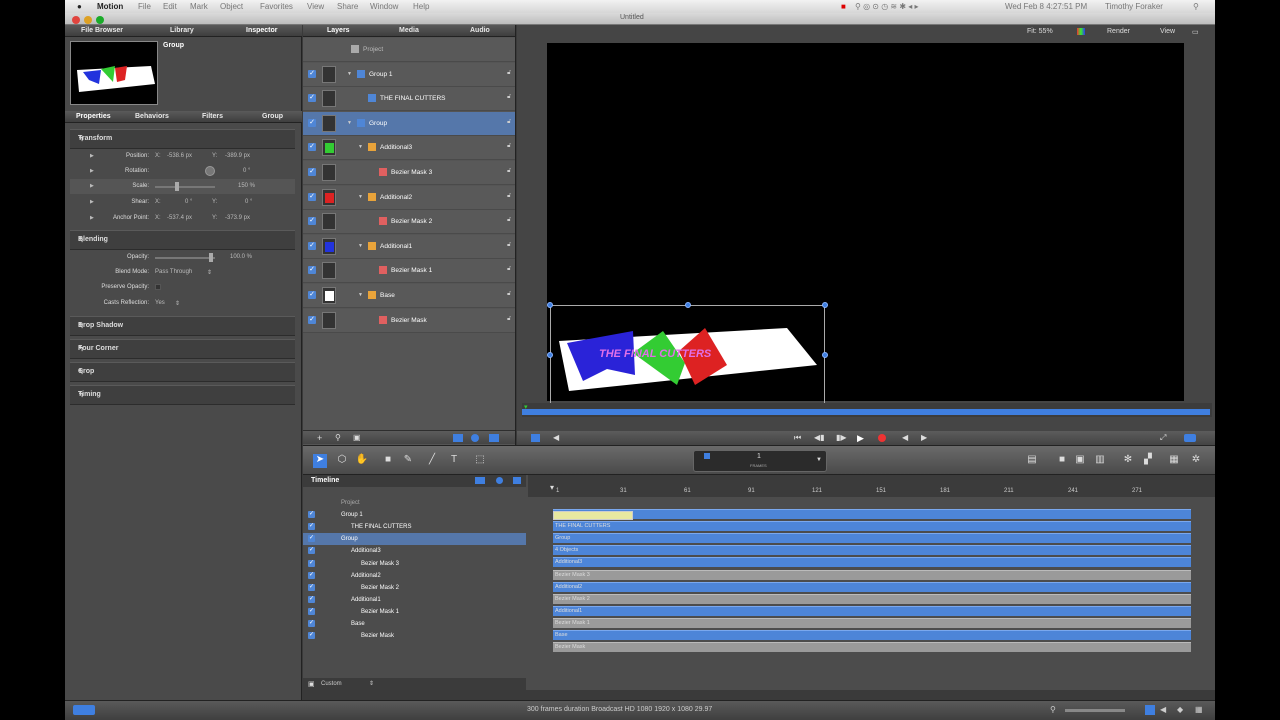 Image resolution: width=1280 pixels, height=720 pixels. Describe the element at coordinates (432, 461) in the screenshot. I see `paint-stroke-tool-icon: ╱` at that location.